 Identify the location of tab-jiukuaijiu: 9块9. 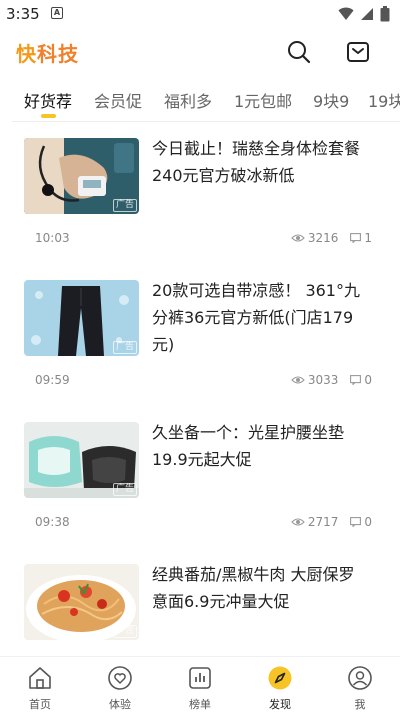
(331, 100).